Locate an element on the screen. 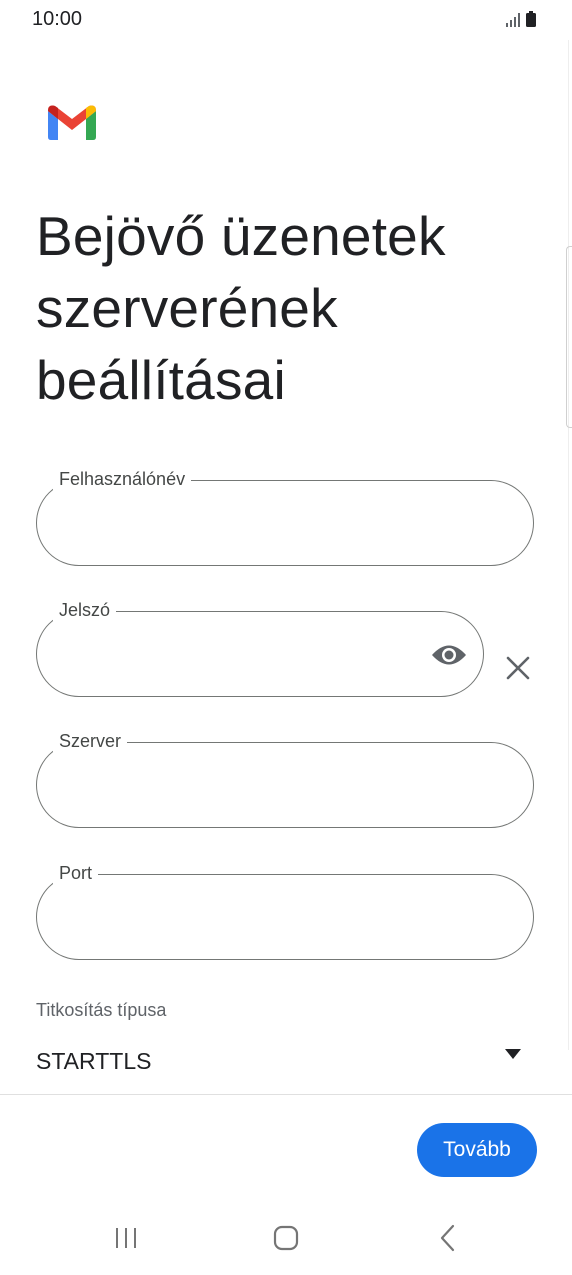 The image size is (572, 1275). username-label: Felhasználónév is located at coordinates (122, 479).